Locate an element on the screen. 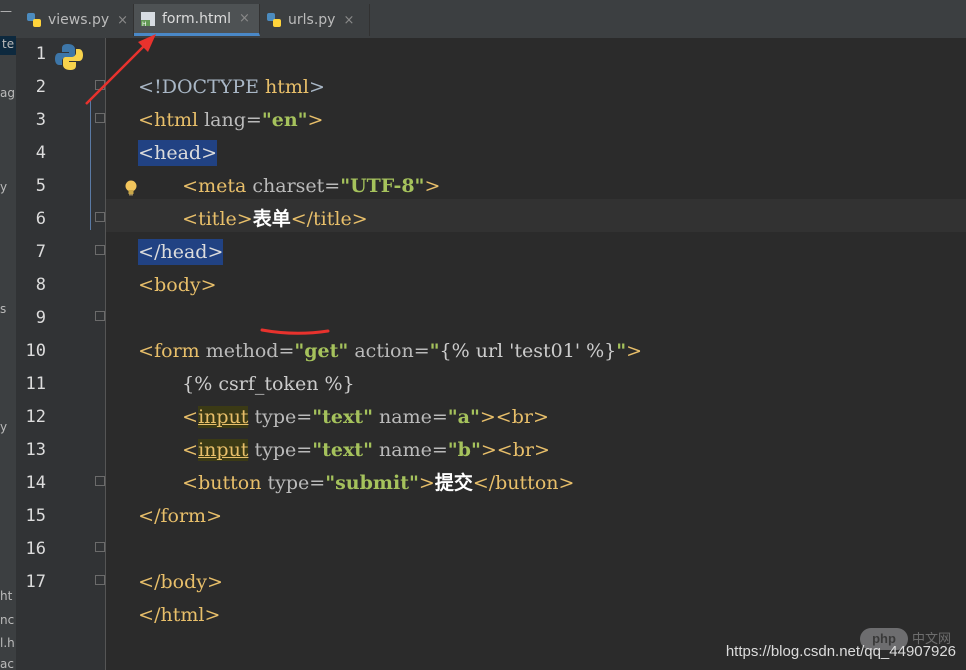 This screenshot has height=670, width=966. csdn-watermark: https://blog.csdn.net/qq_44907926 is located at coordinates (840, 651).